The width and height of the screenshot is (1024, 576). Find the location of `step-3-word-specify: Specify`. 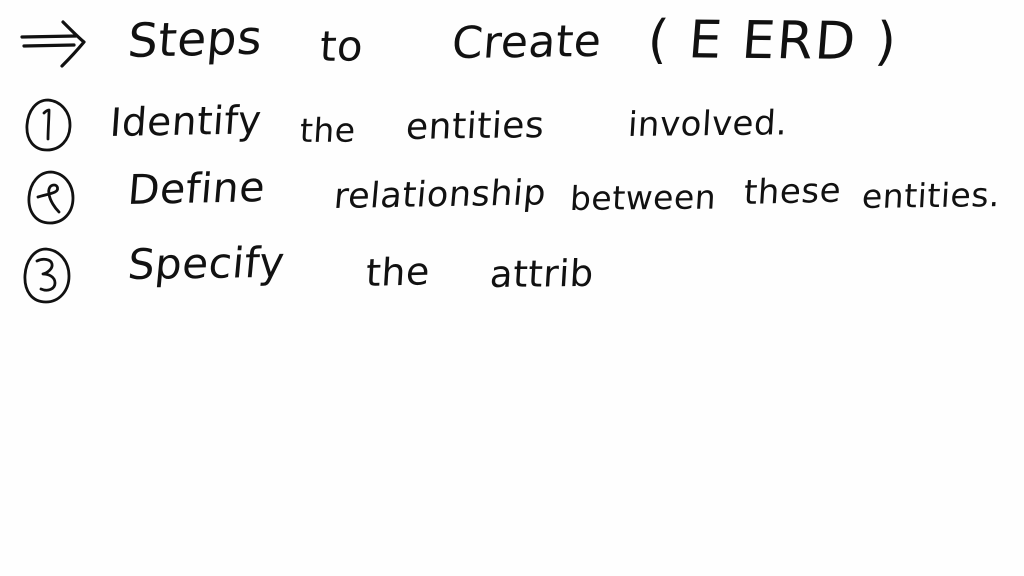

step-3-word-specify: Specify is located at coordinates (206, 263).